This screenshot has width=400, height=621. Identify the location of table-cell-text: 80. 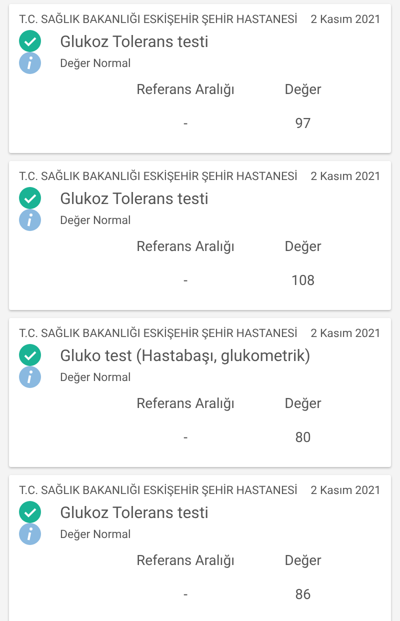
(303, 438).